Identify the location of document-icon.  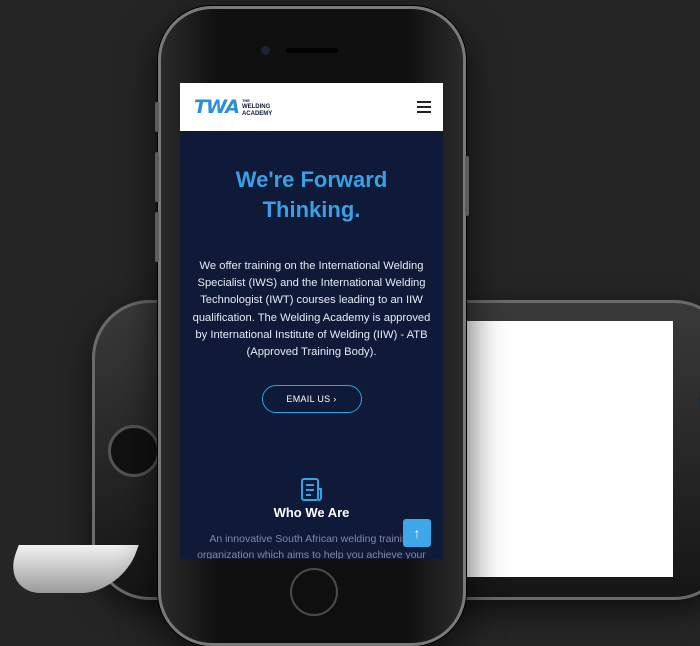
(311, 490).